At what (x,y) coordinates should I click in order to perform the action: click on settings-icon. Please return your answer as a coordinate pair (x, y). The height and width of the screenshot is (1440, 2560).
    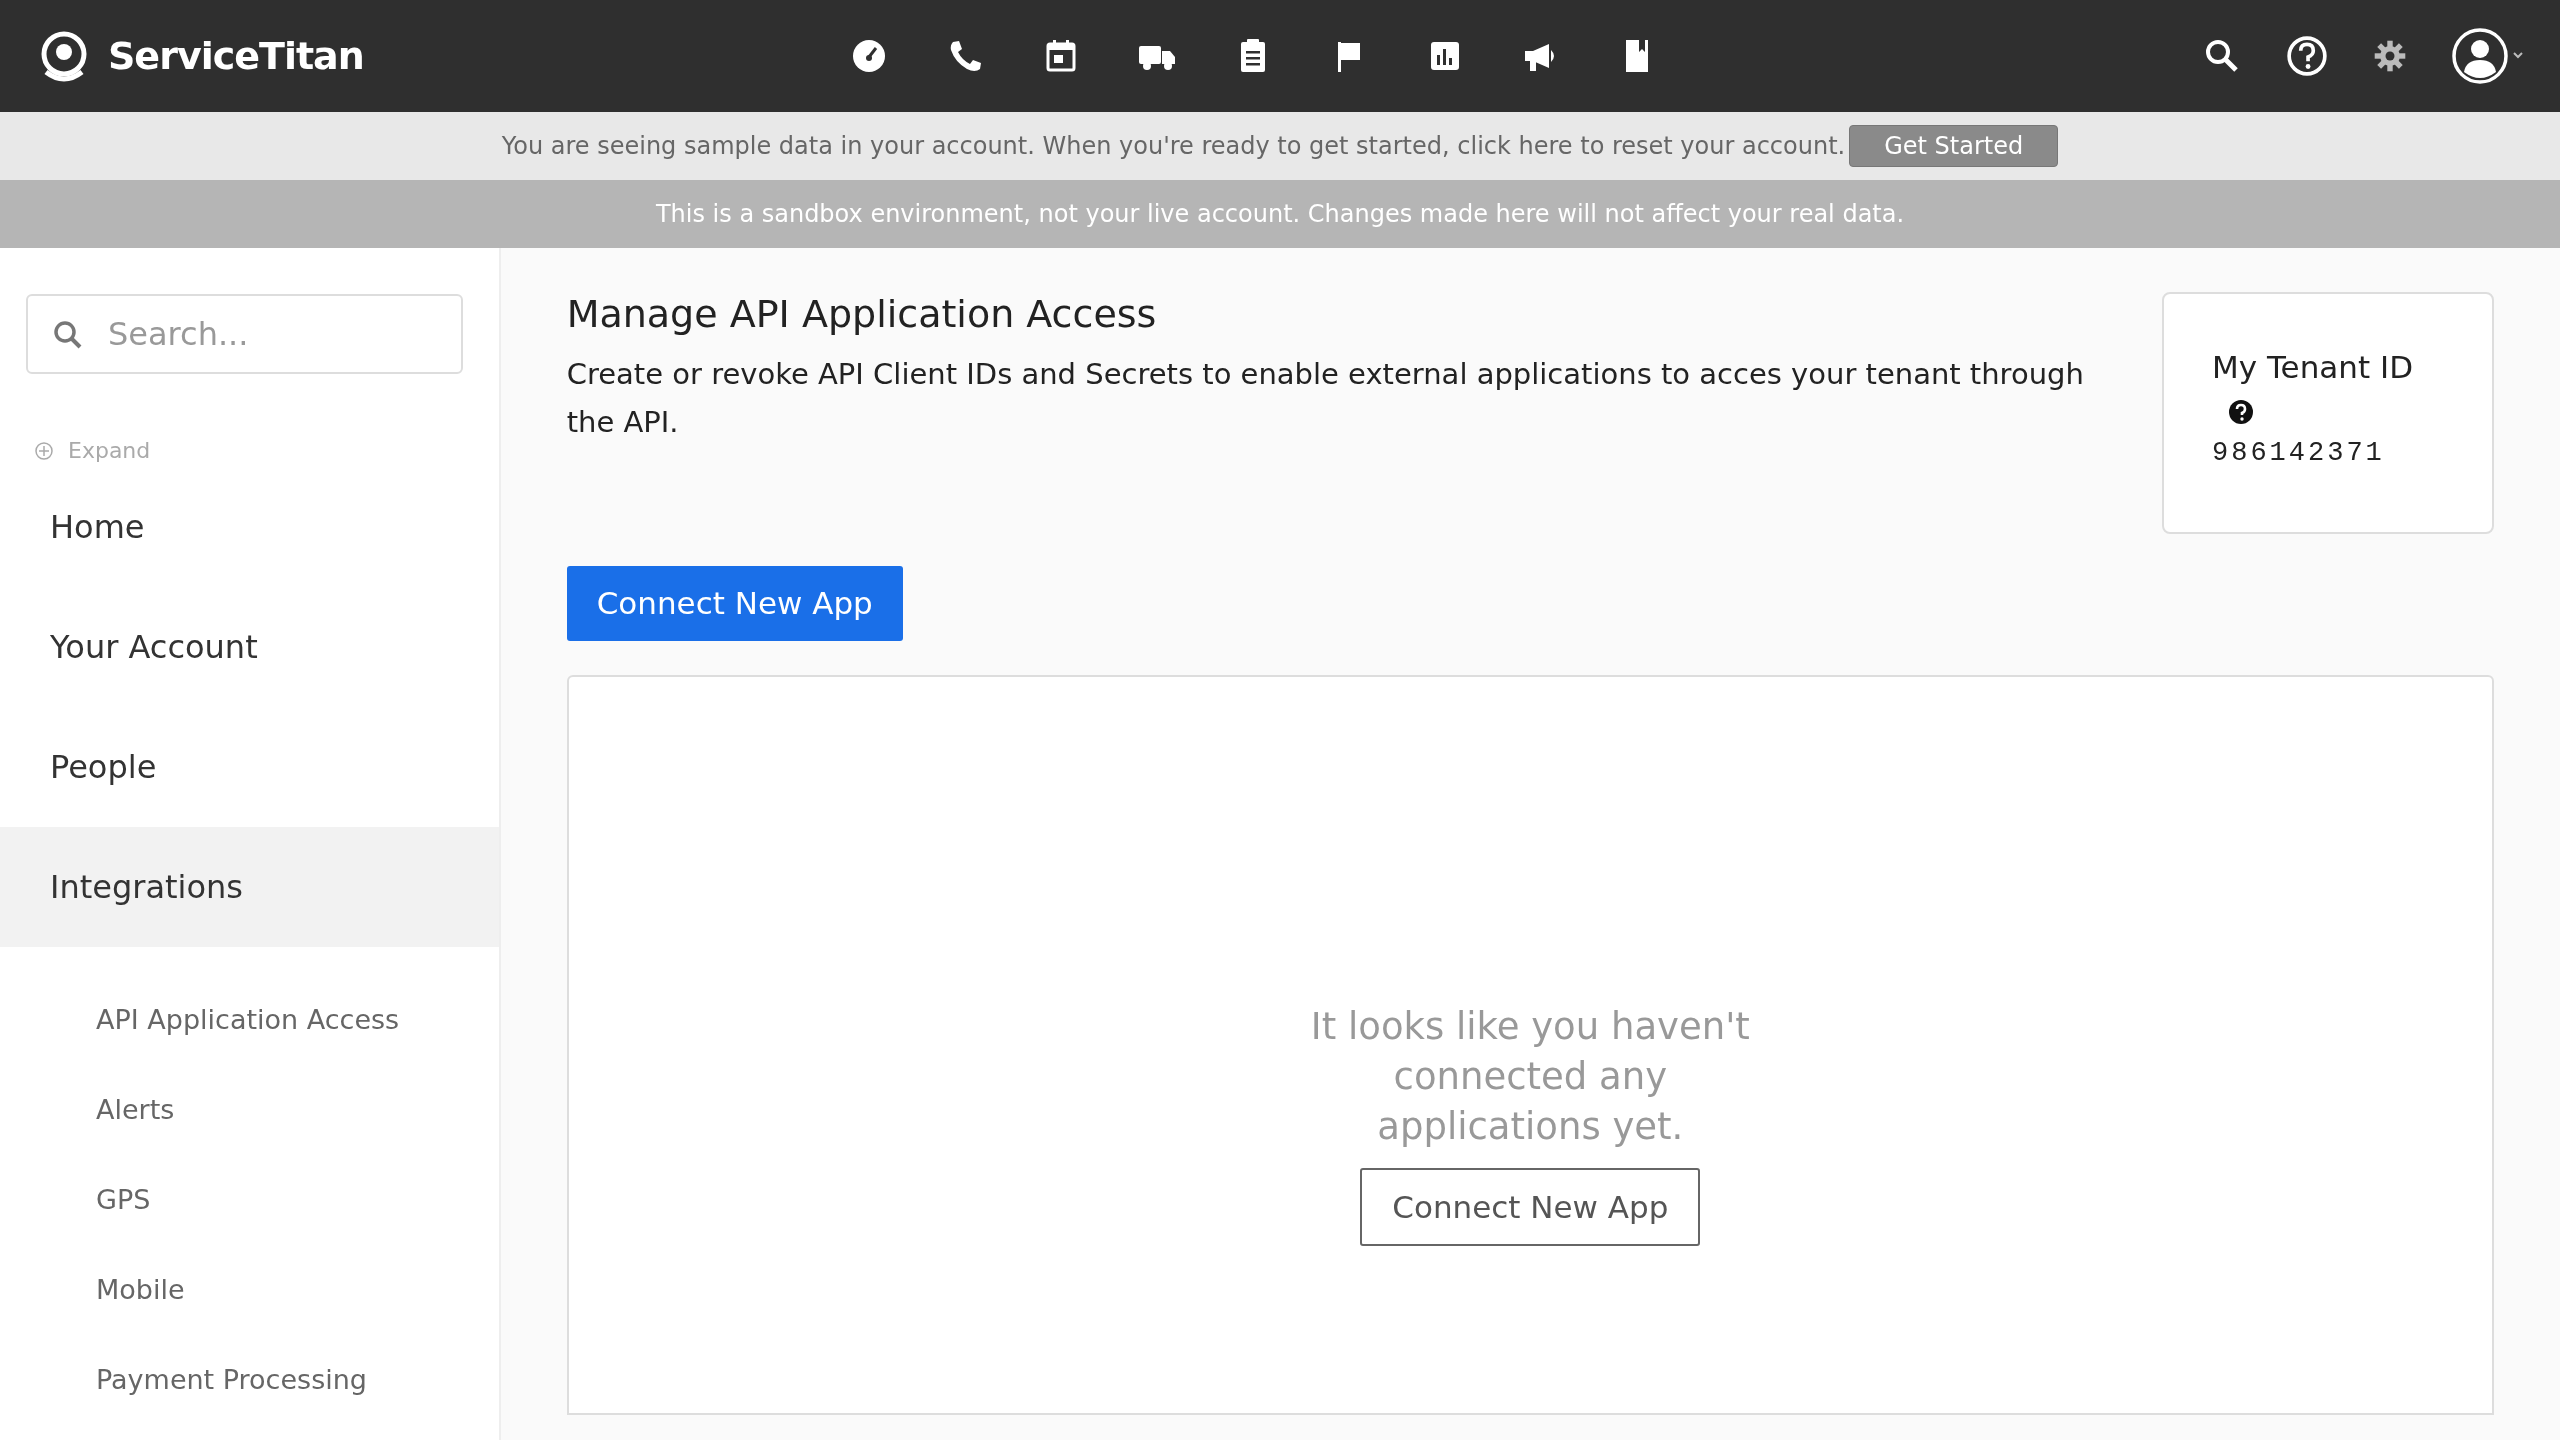
    Looking at the image, I should click on (2390, 56).